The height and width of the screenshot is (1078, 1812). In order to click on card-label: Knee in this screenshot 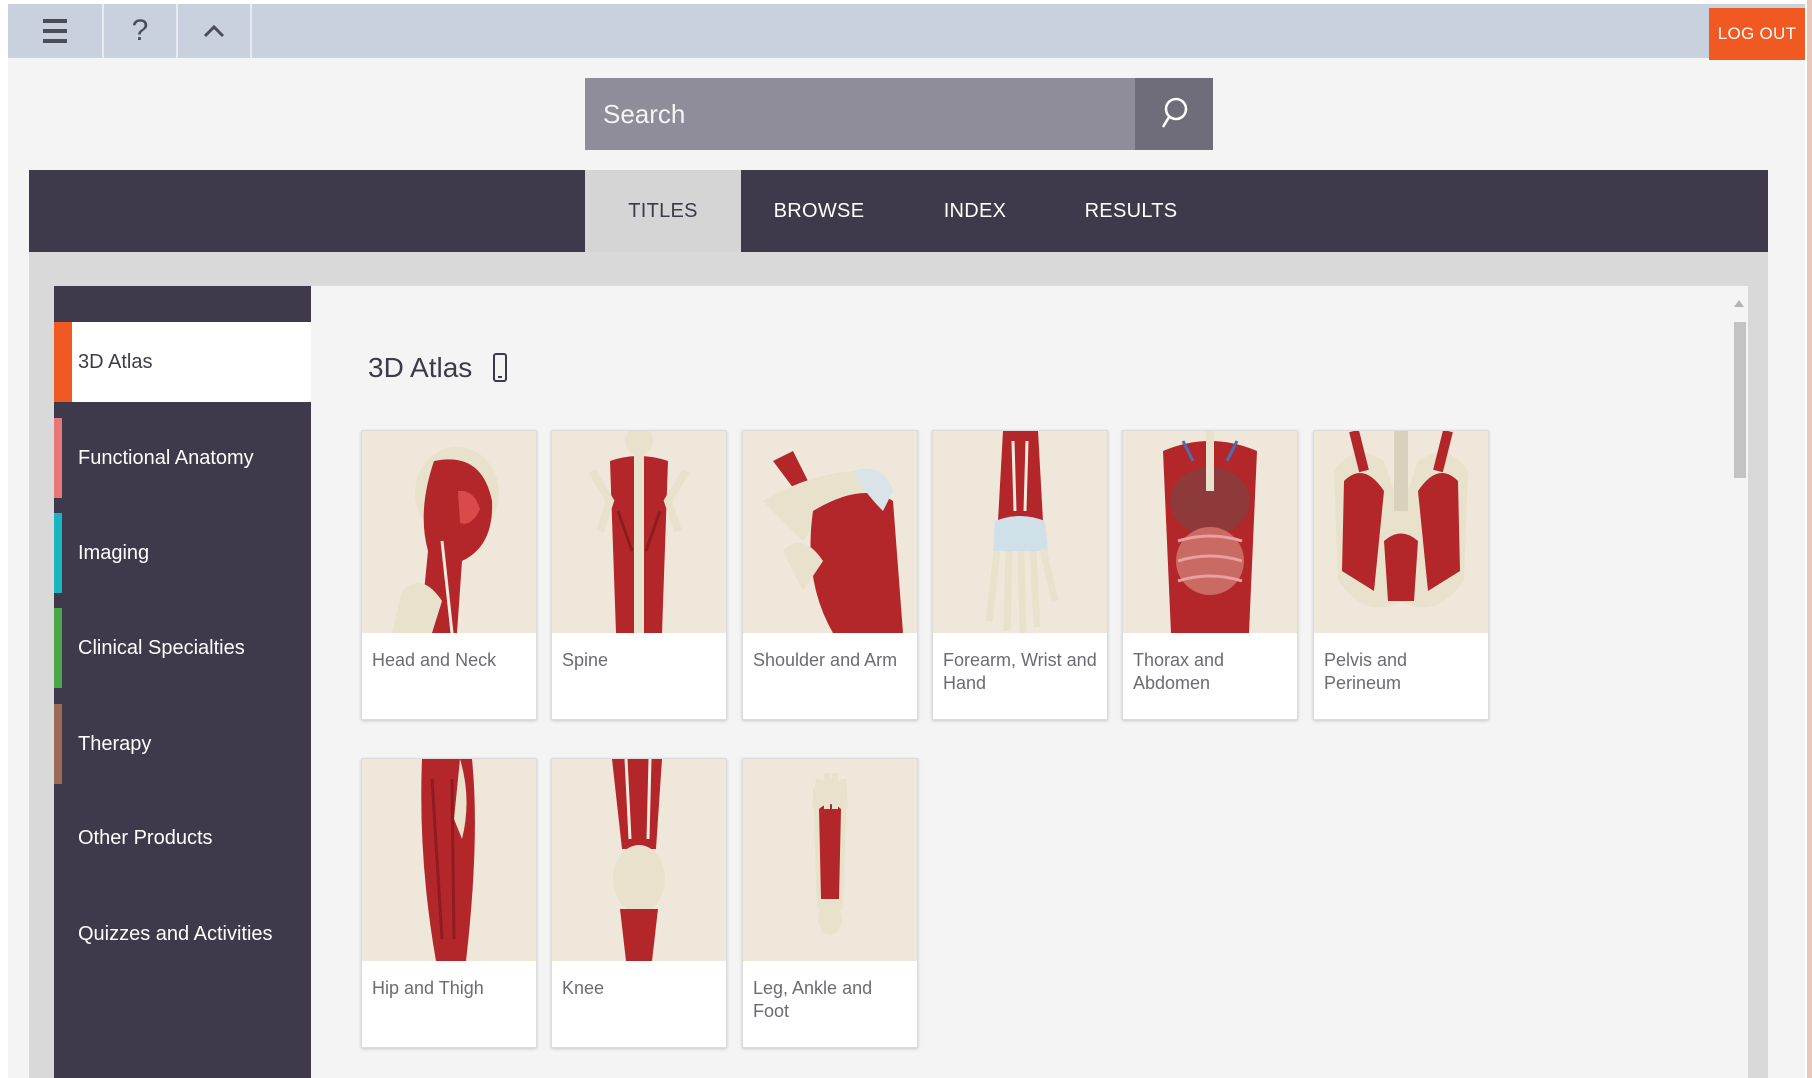, I will do `click(583, 988)`.